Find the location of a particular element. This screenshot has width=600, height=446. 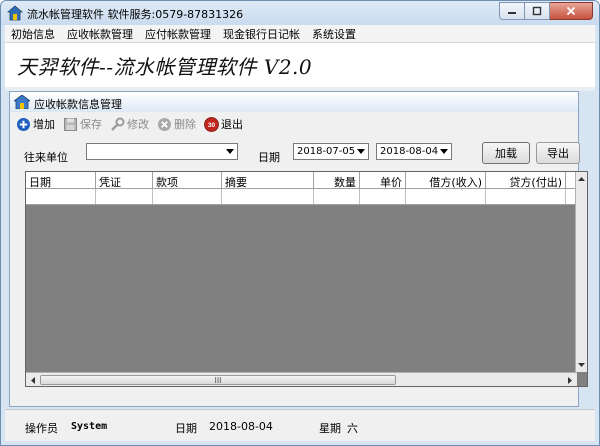

date-to-picker: 2018-08-04 is located at coordinates (414, 151).